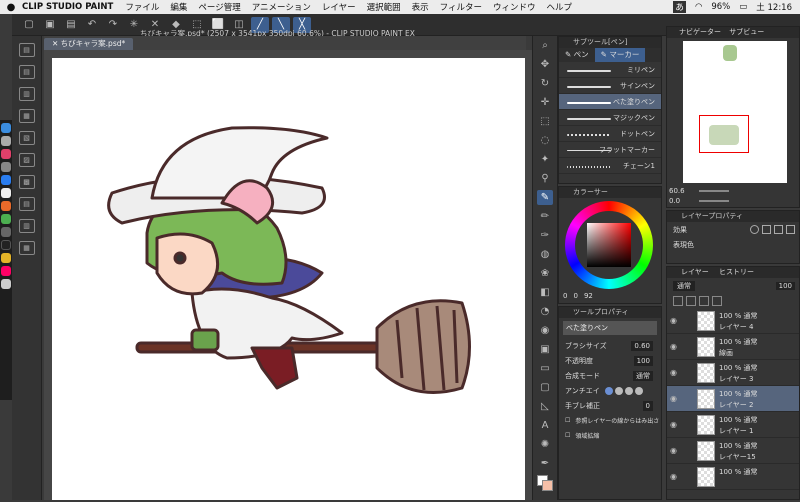 This screenshot has width=800, height=502. Describe the element at coordinates (461, 7) in the screenshot. I see `menu-filter: フィルター` at that location.